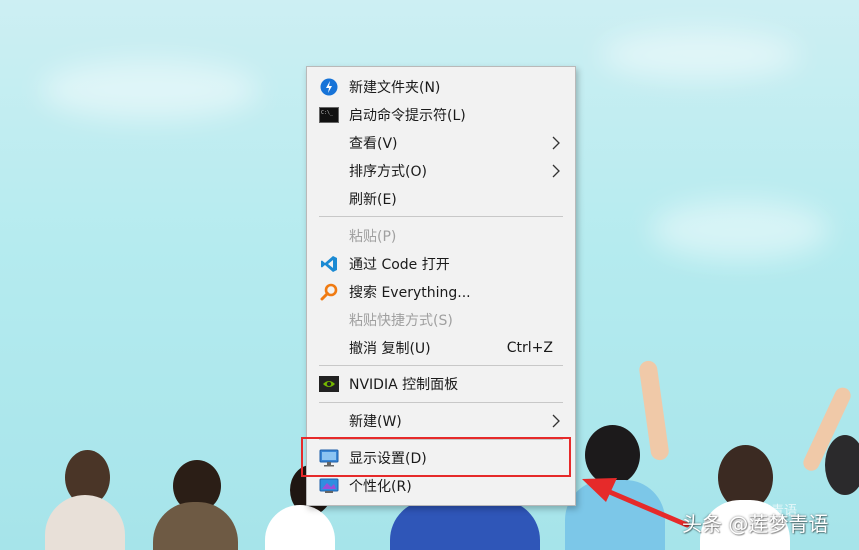  I want to click on vscode-icon, so click(329, 264).